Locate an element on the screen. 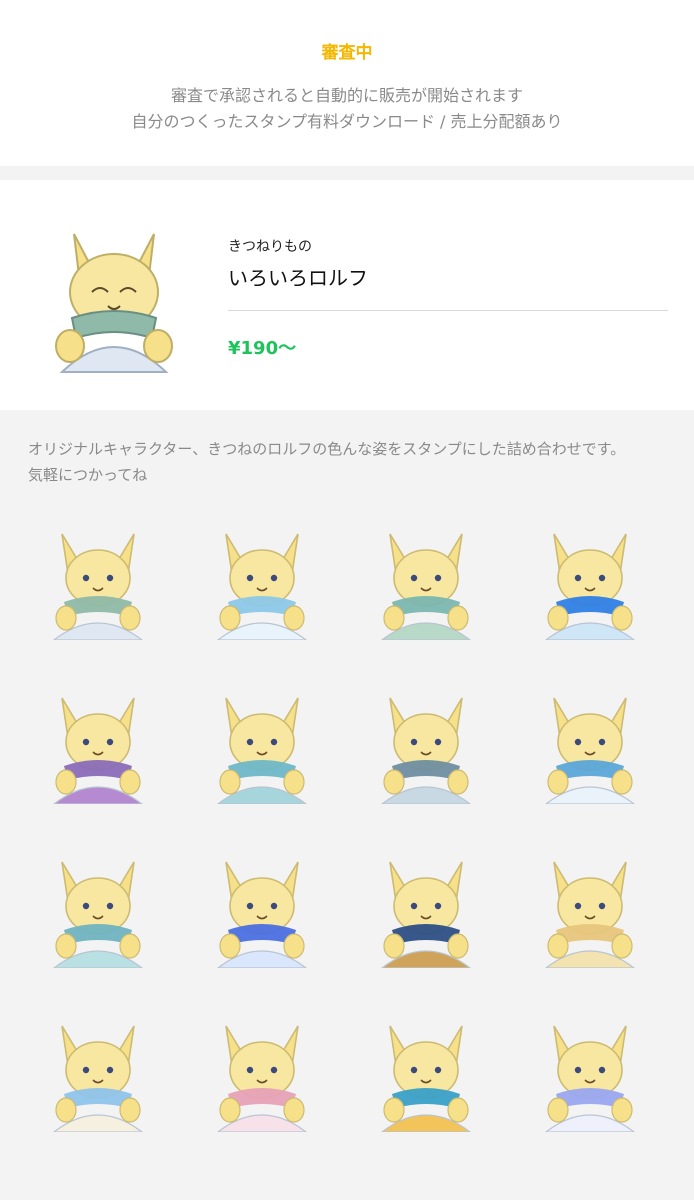 This screenshot has height=1200, width=694. fox-sticker-13-icon is located at coordinates (98, 1078).